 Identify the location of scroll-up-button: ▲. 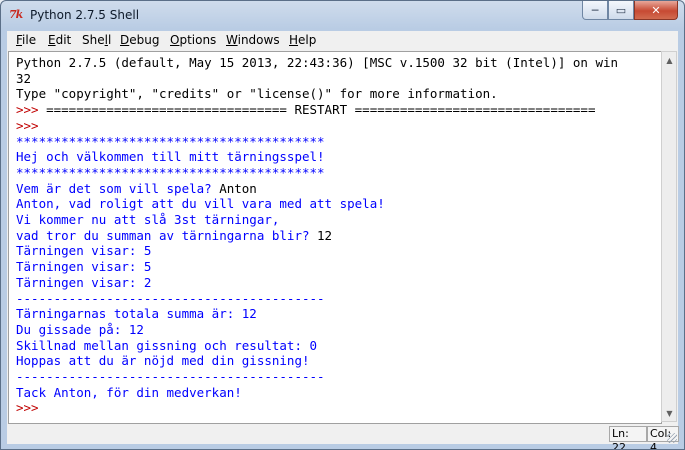
(669, 60).